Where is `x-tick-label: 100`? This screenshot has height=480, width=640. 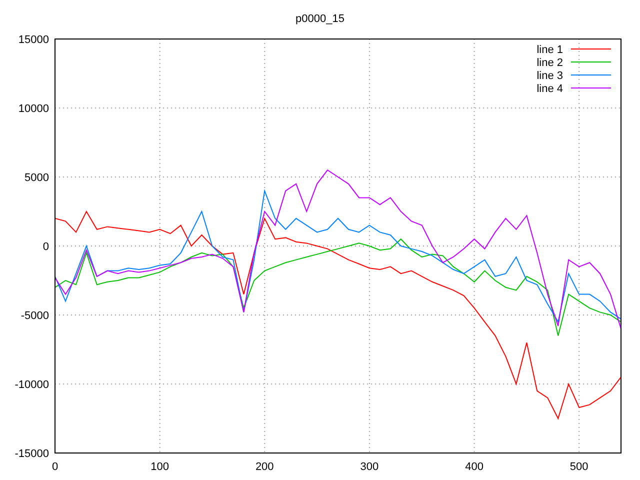
x-tick-label: 100 is located at coordinates (159, 467).